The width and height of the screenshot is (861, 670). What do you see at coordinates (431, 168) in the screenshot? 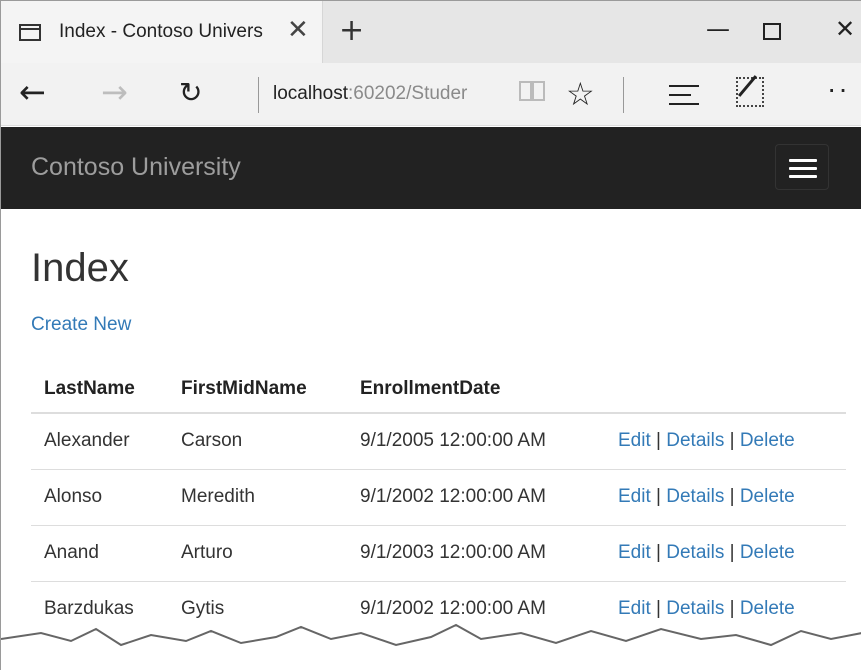
I see `site-navbar: Contoso University` at bounding box center [431, 168].